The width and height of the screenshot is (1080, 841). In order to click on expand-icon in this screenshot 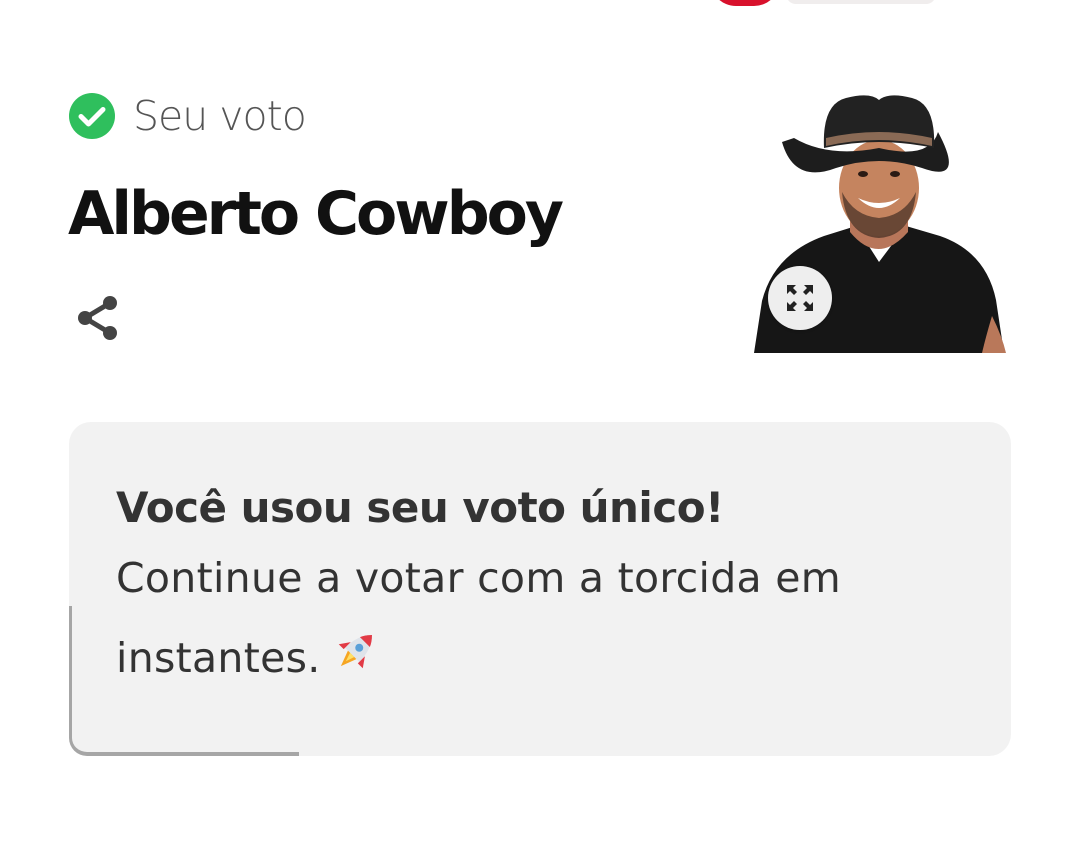, I will do `click(800, 298)`.